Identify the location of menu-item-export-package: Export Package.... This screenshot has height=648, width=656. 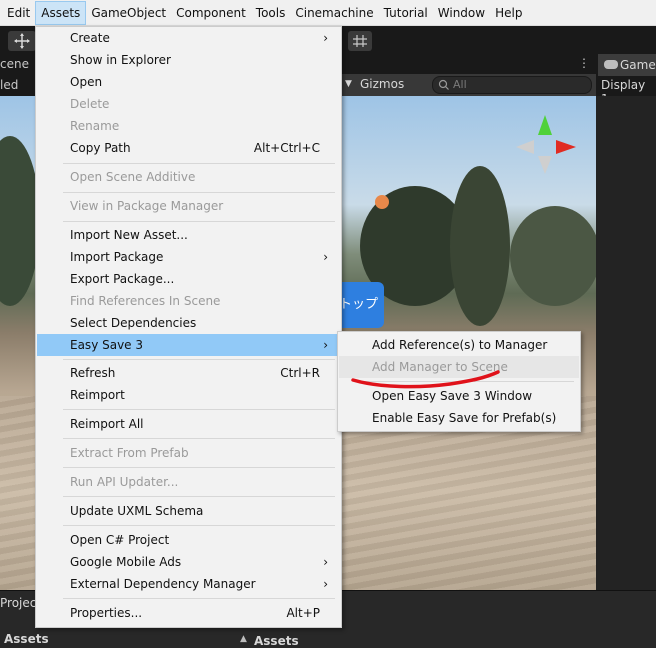
(188, 279).